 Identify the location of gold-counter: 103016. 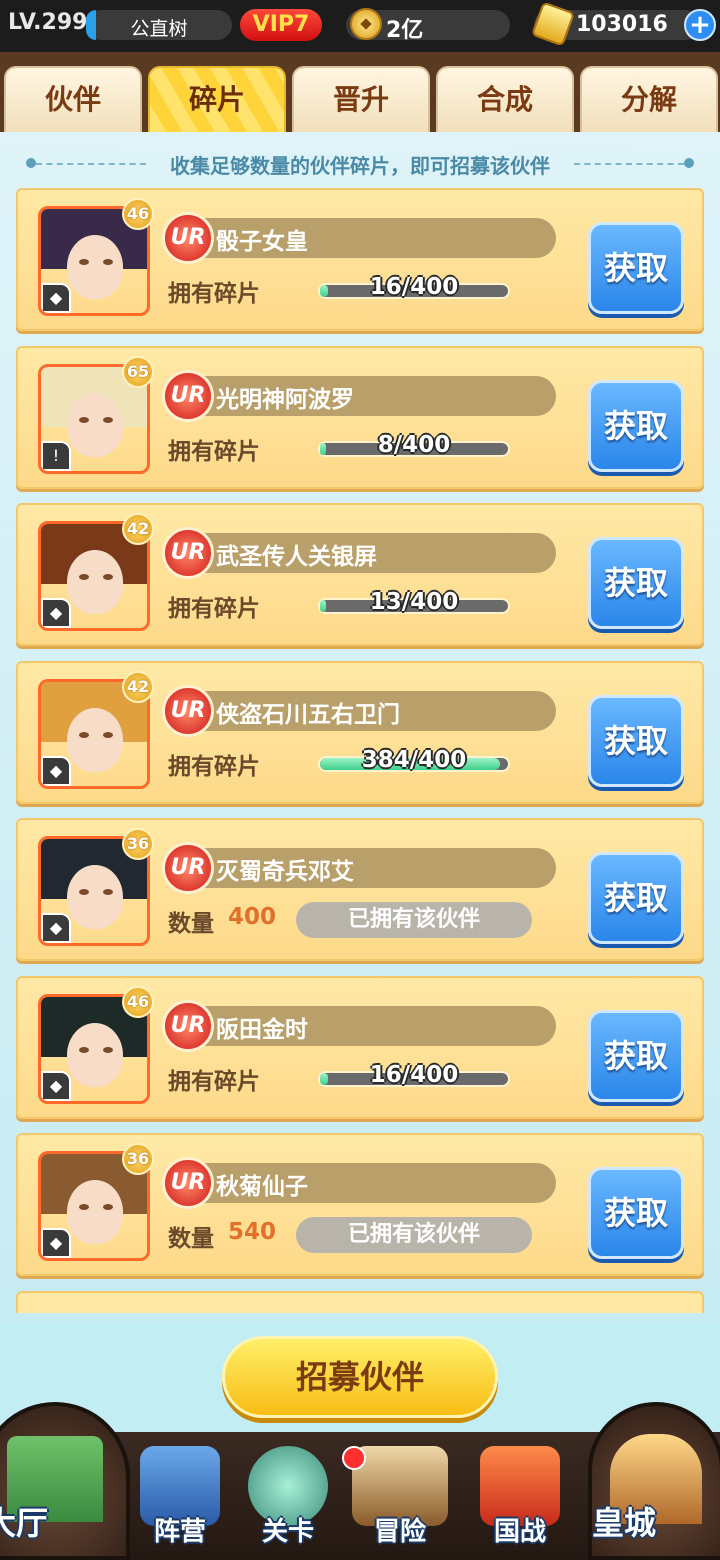
(615, 24).